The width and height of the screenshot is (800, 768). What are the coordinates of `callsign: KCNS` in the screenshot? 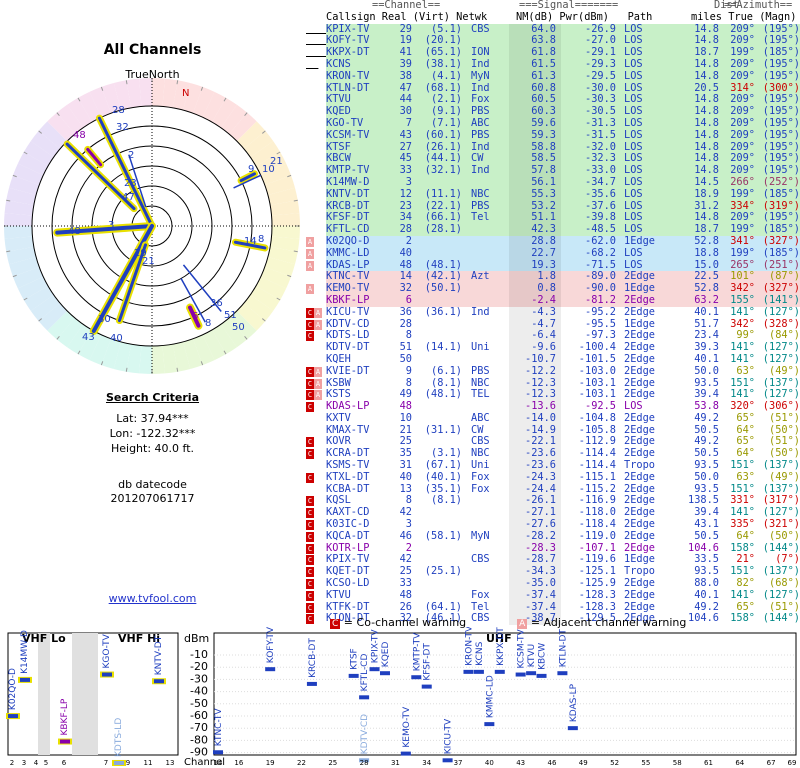 It's located at (358, 64).